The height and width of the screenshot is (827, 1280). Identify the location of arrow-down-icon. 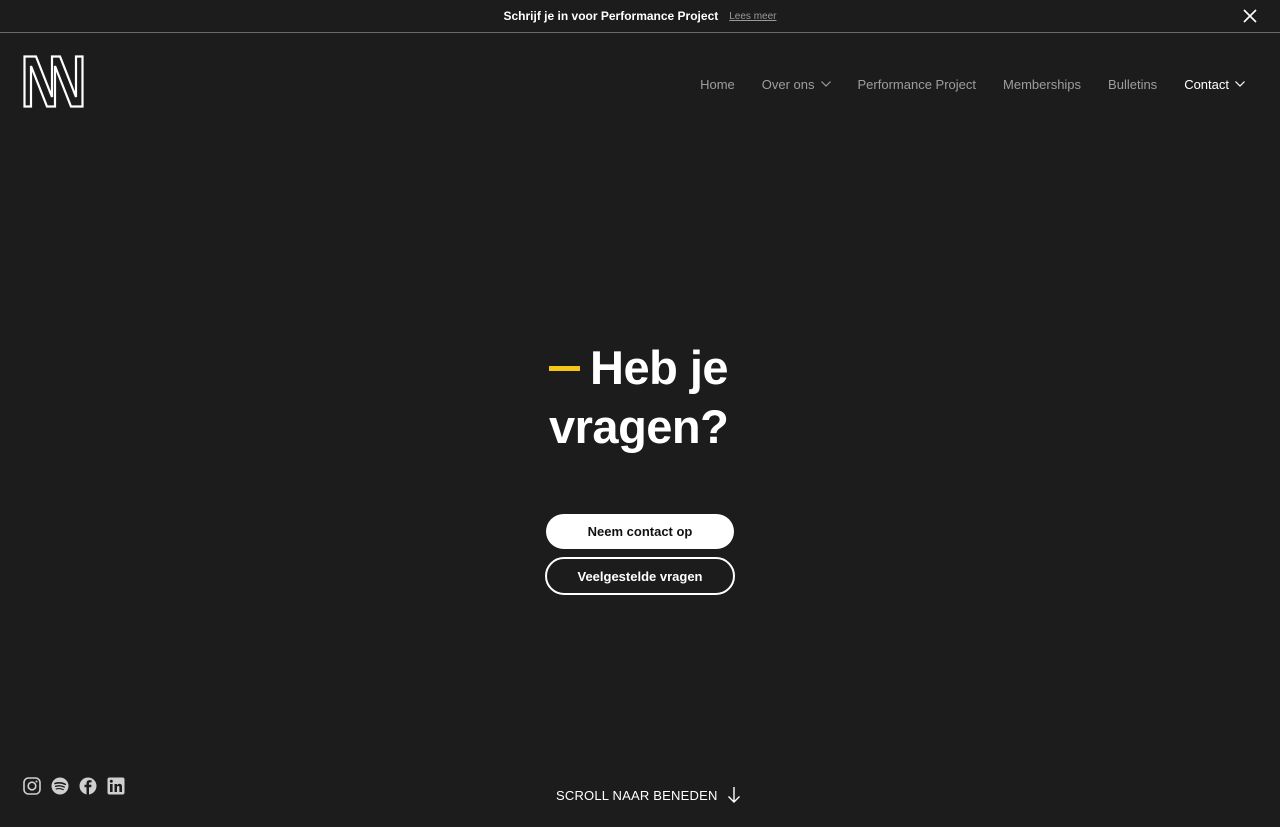
(733, 795).